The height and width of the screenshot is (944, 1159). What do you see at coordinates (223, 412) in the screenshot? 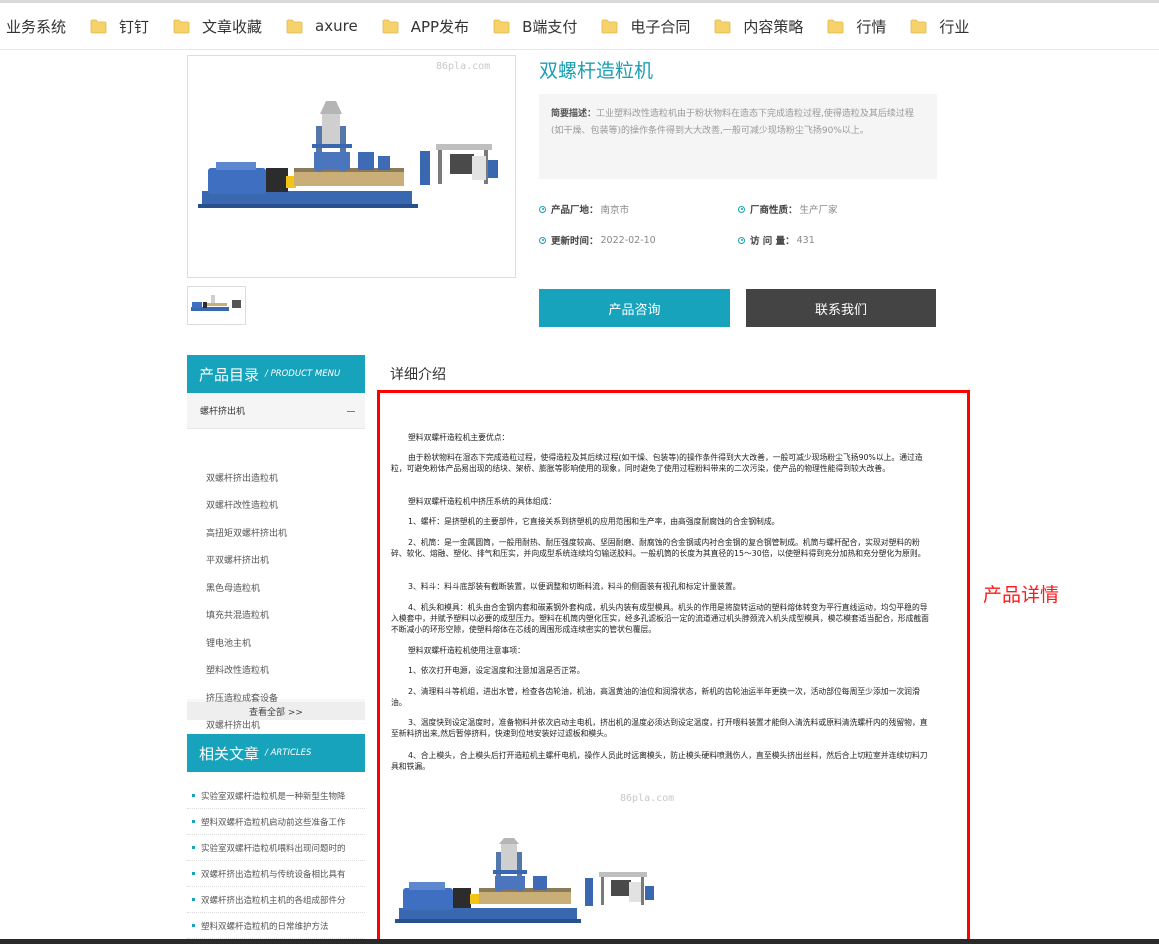
I see `category-label: 螺杆挤出机` at bounding box center [223, 412].